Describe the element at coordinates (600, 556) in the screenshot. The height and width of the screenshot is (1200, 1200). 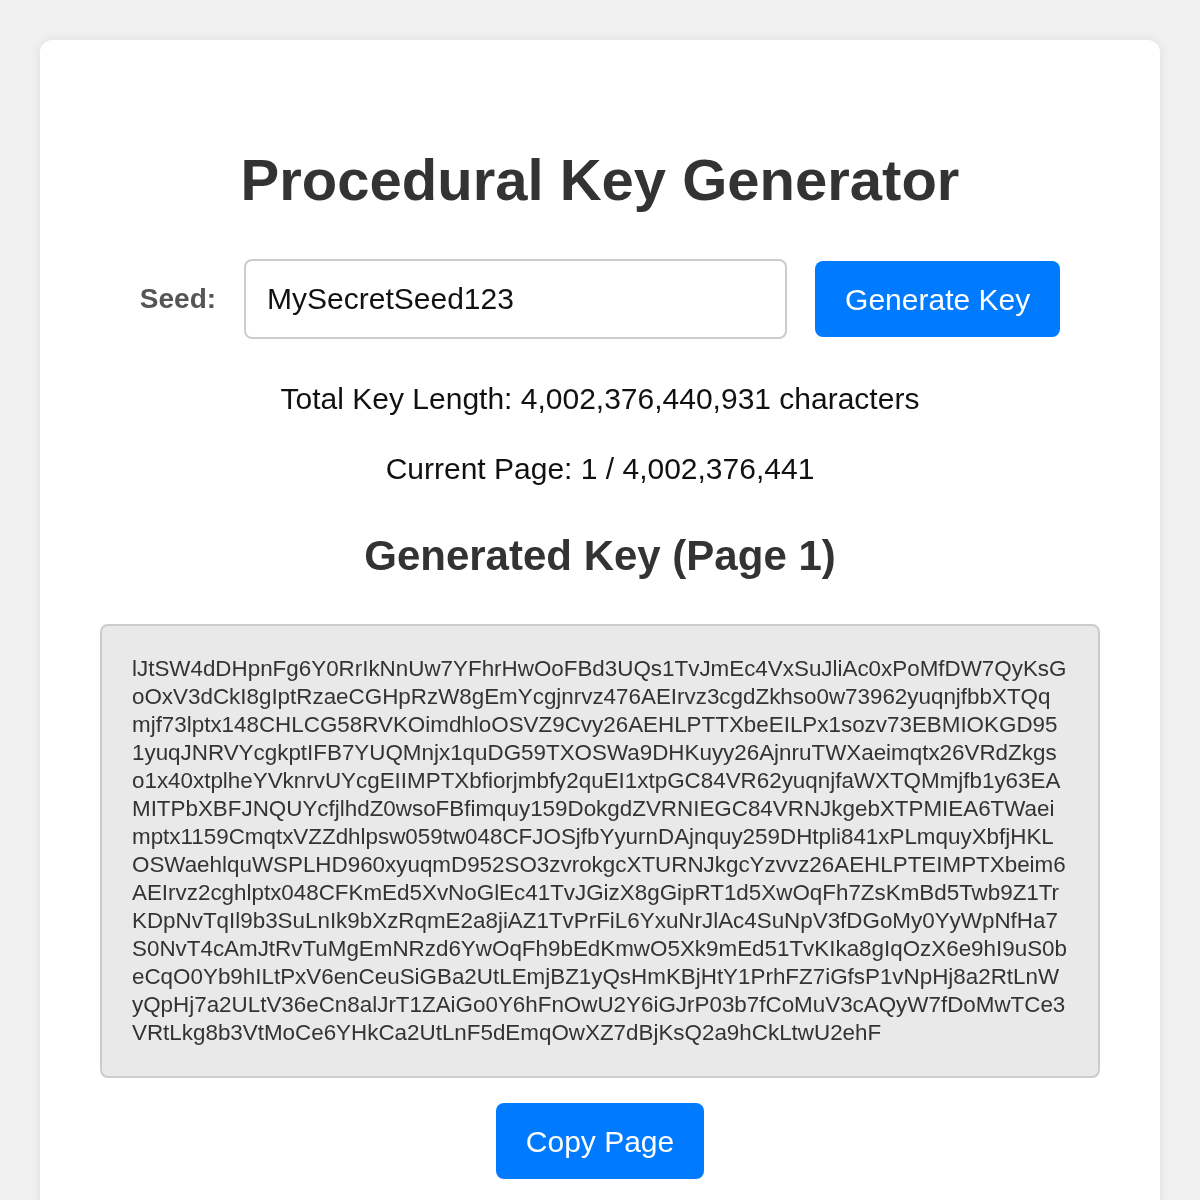
I see `key-heading: Generated Key (Page 1)` at that location.